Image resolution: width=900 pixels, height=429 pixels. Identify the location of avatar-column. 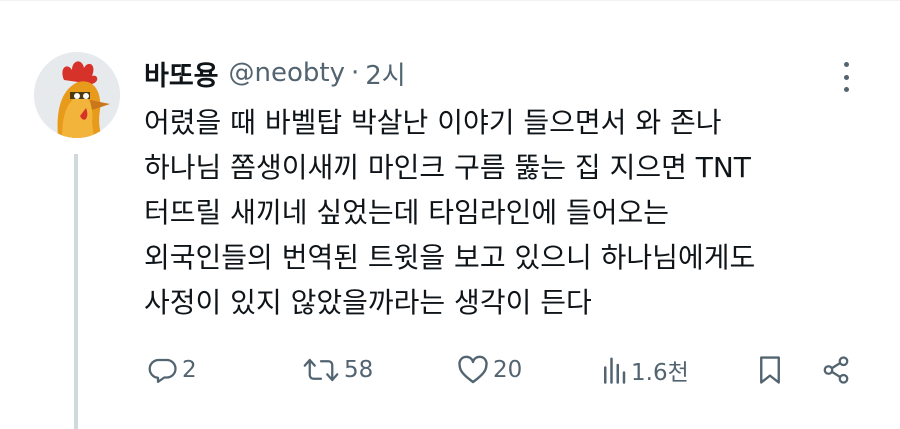
(77, 95).